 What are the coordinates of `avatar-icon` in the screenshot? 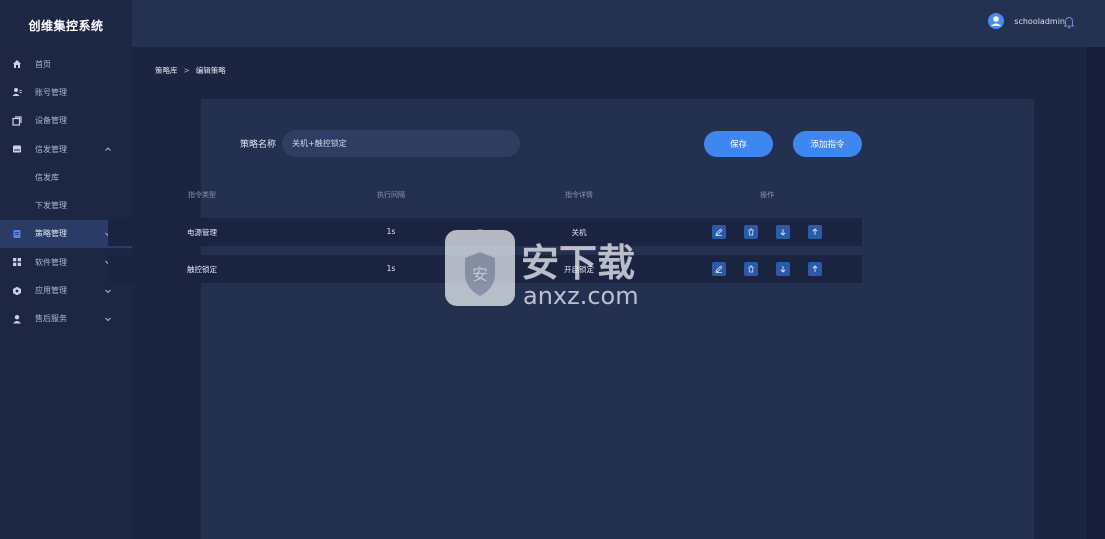 It's located at (996, 21).